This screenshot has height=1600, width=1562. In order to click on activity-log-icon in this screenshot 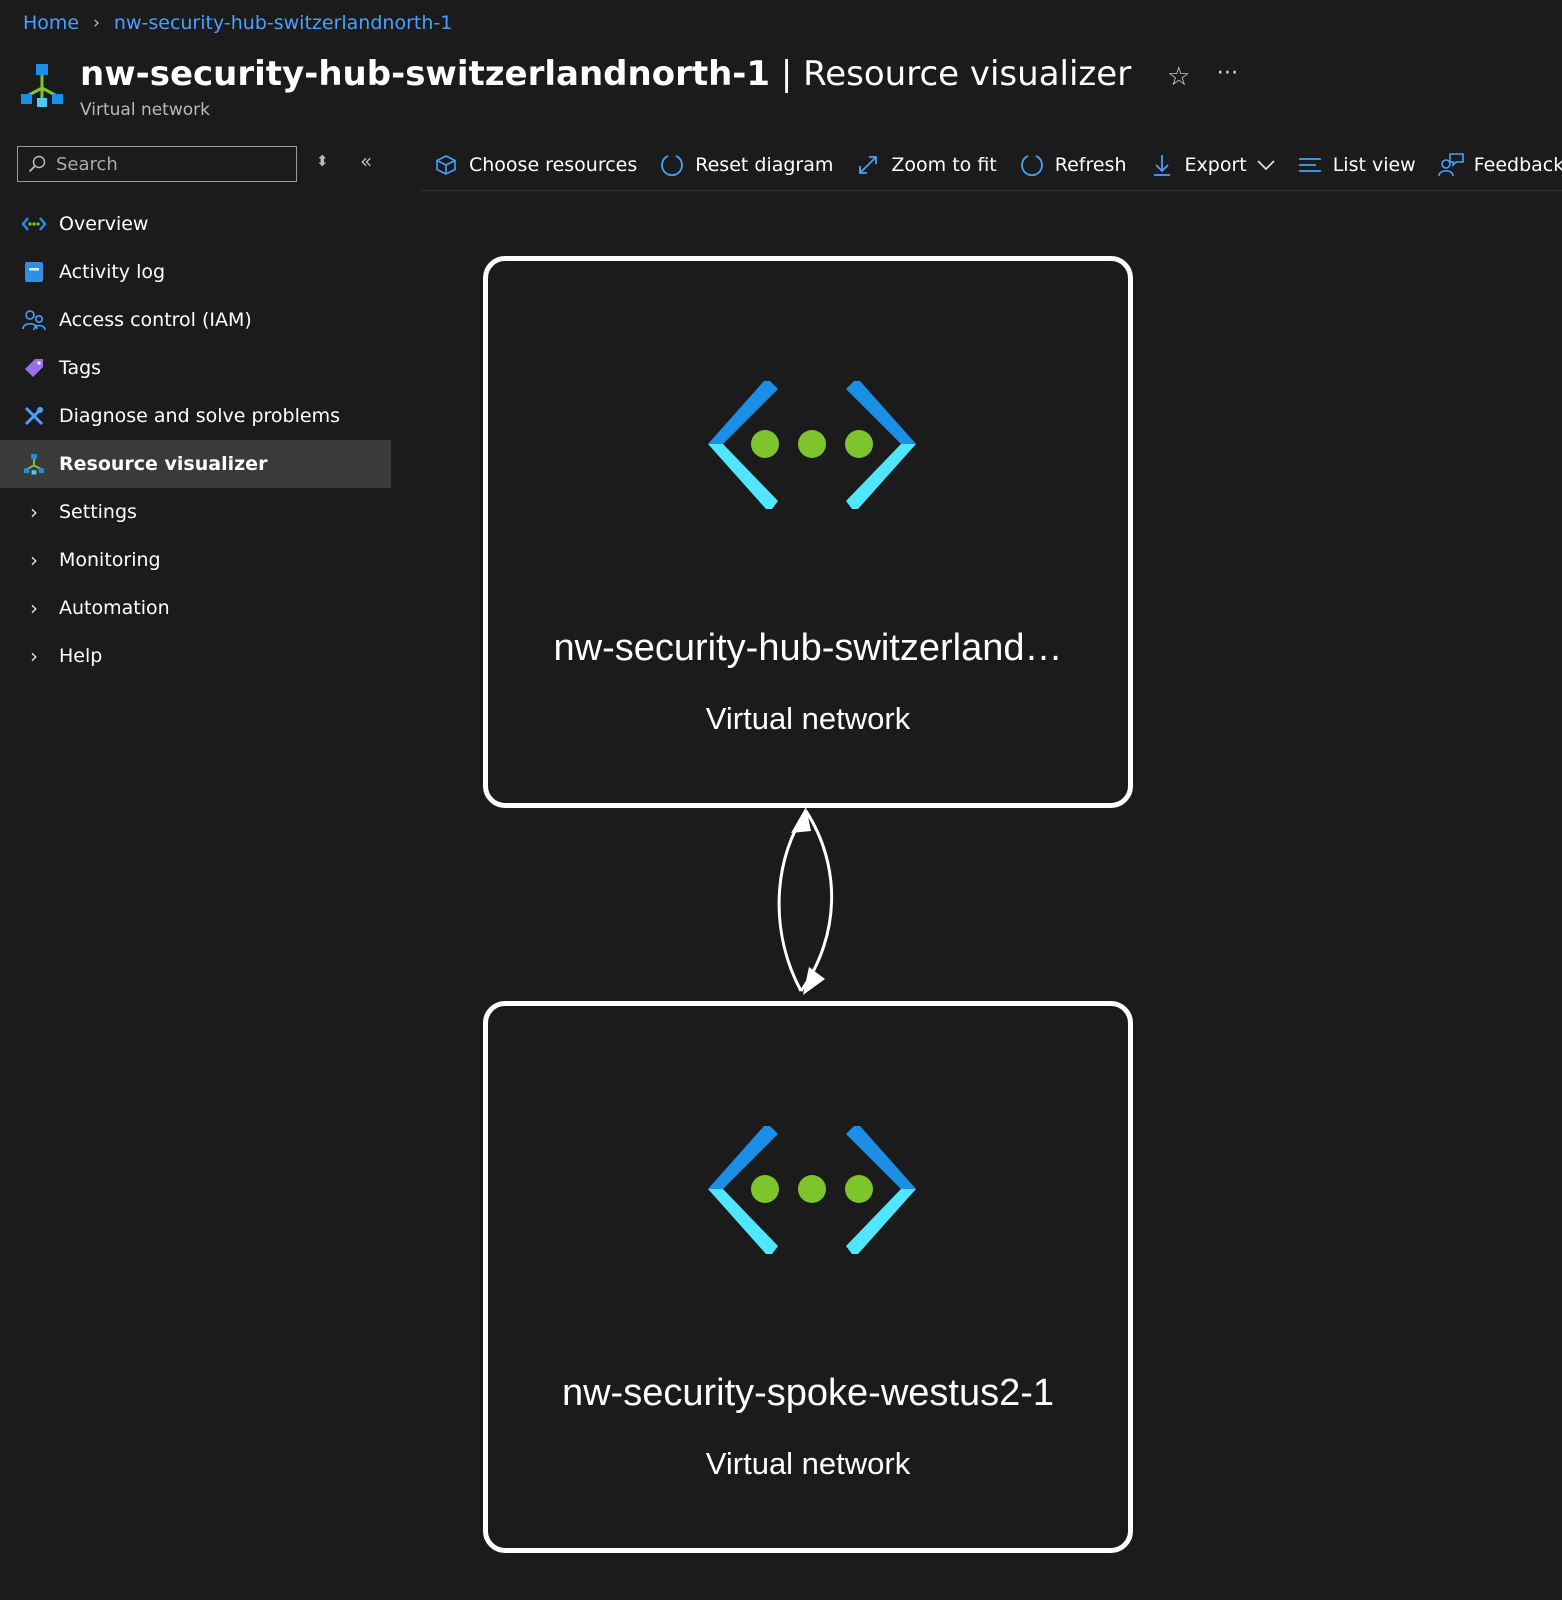, I will do `click(34, 272)`.